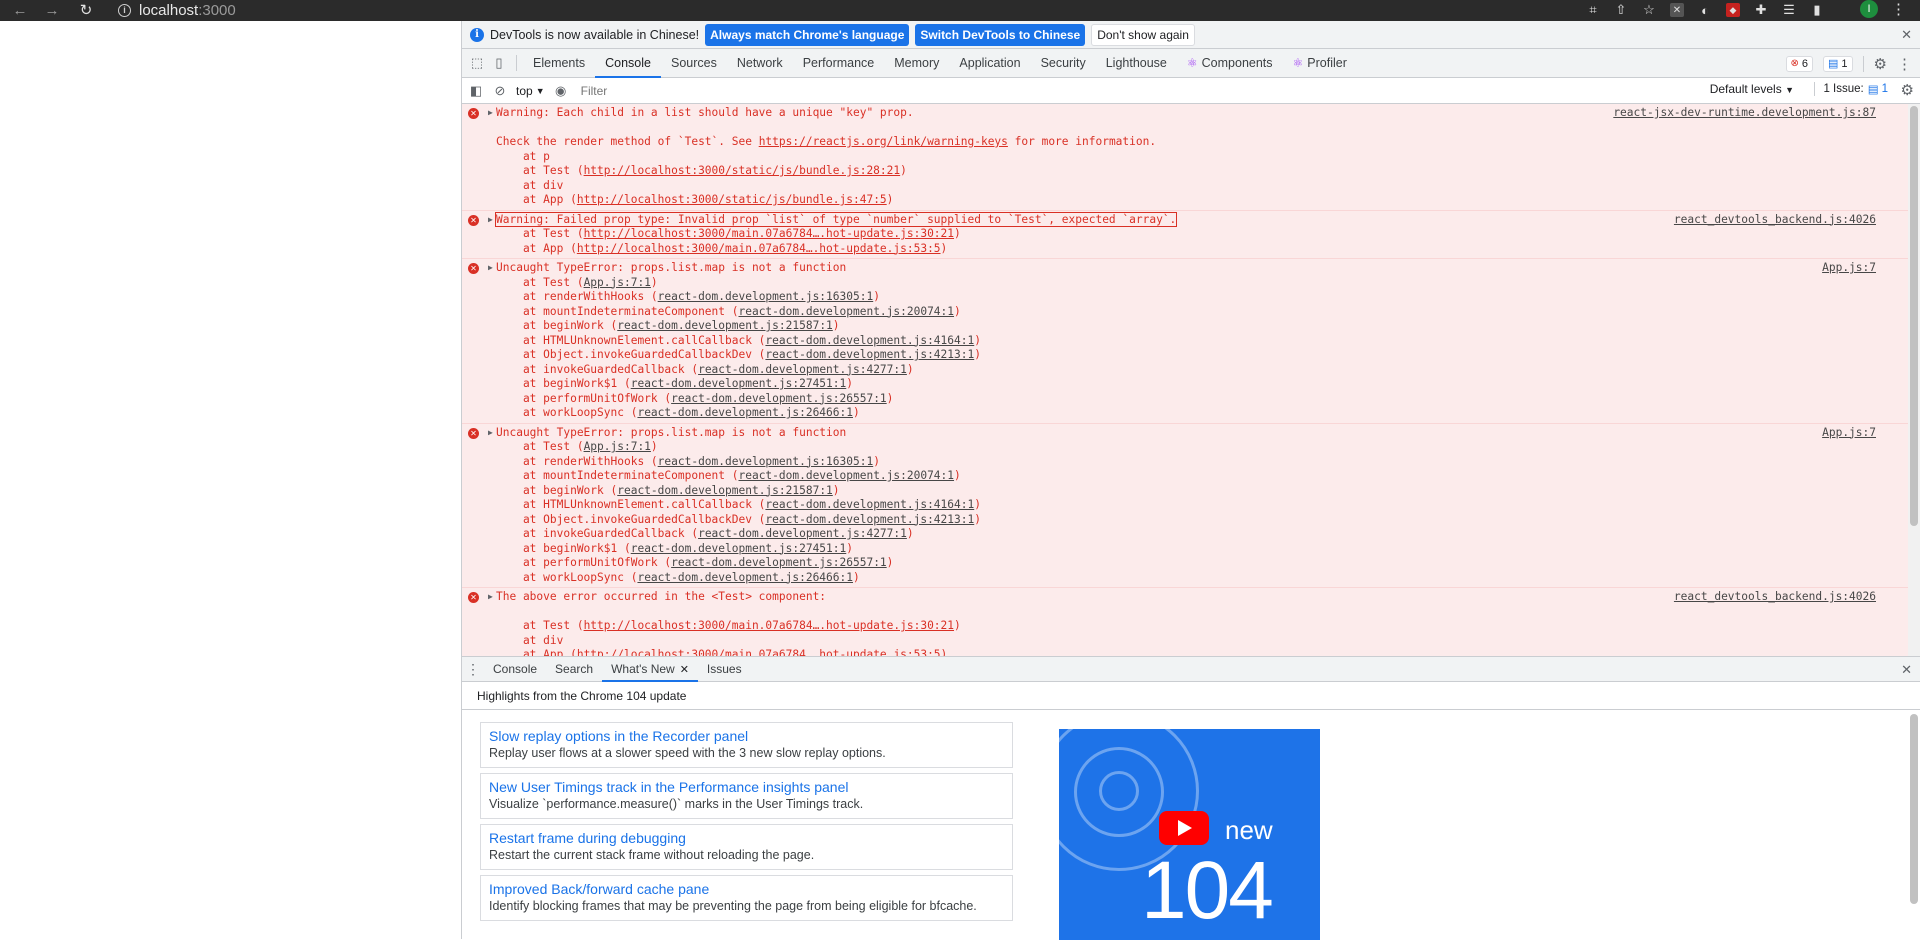 The image size is (1920, 940). What do you see at coordinates (746, 838) in the screenshot?
I see `feature-title: Restart frame during debugging` at bounding box center [746, 838].